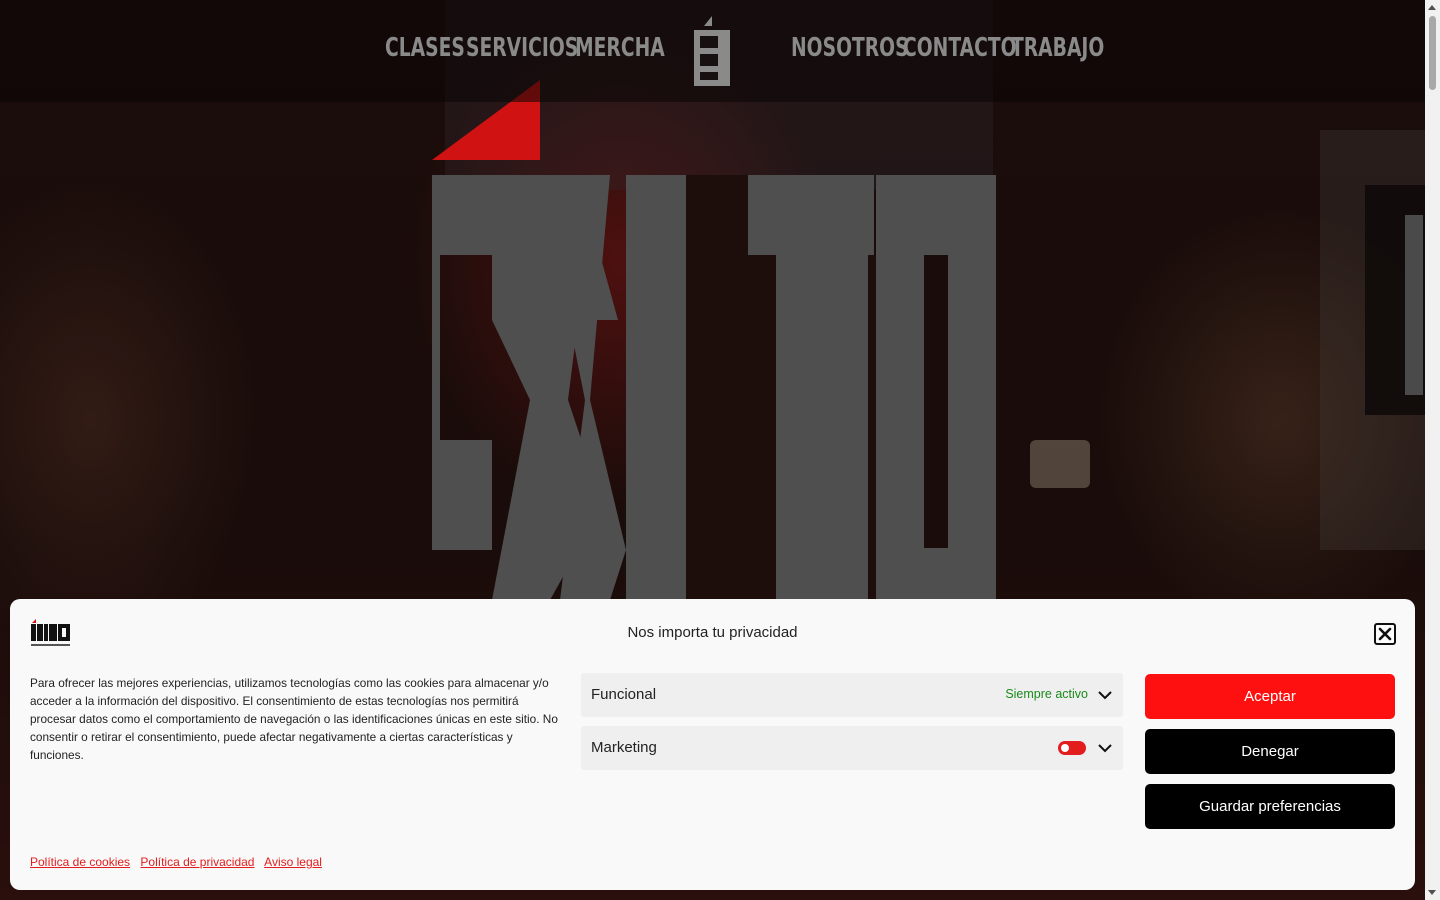  I want to click on category-marketing: Marketing, so click(852, 748).